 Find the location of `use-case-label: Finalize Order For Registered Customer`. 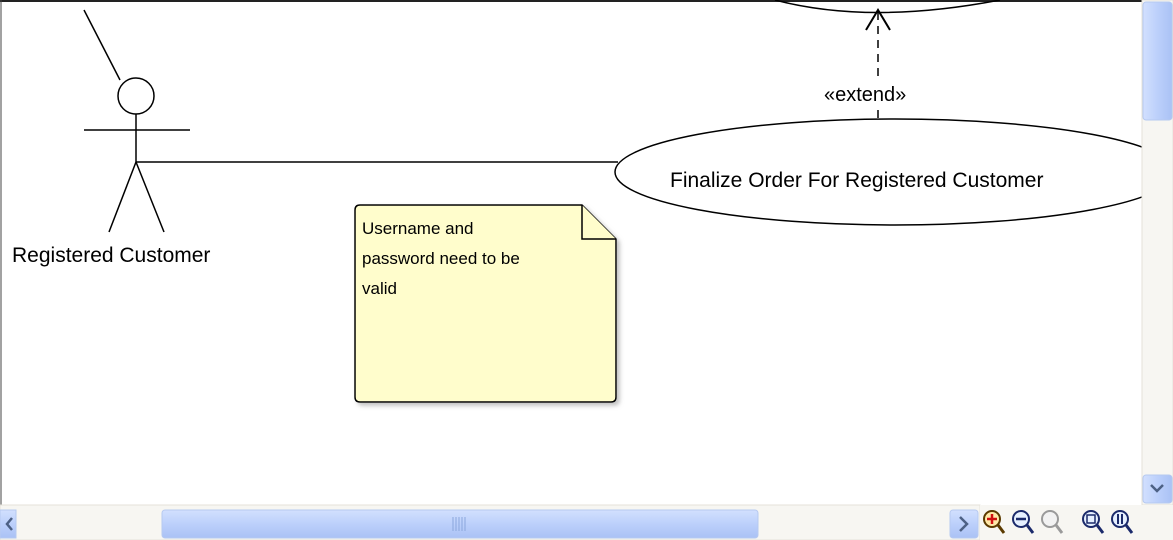

use-case-label: Finalize Order For Registered Customer is located at coordinates (856, 180).